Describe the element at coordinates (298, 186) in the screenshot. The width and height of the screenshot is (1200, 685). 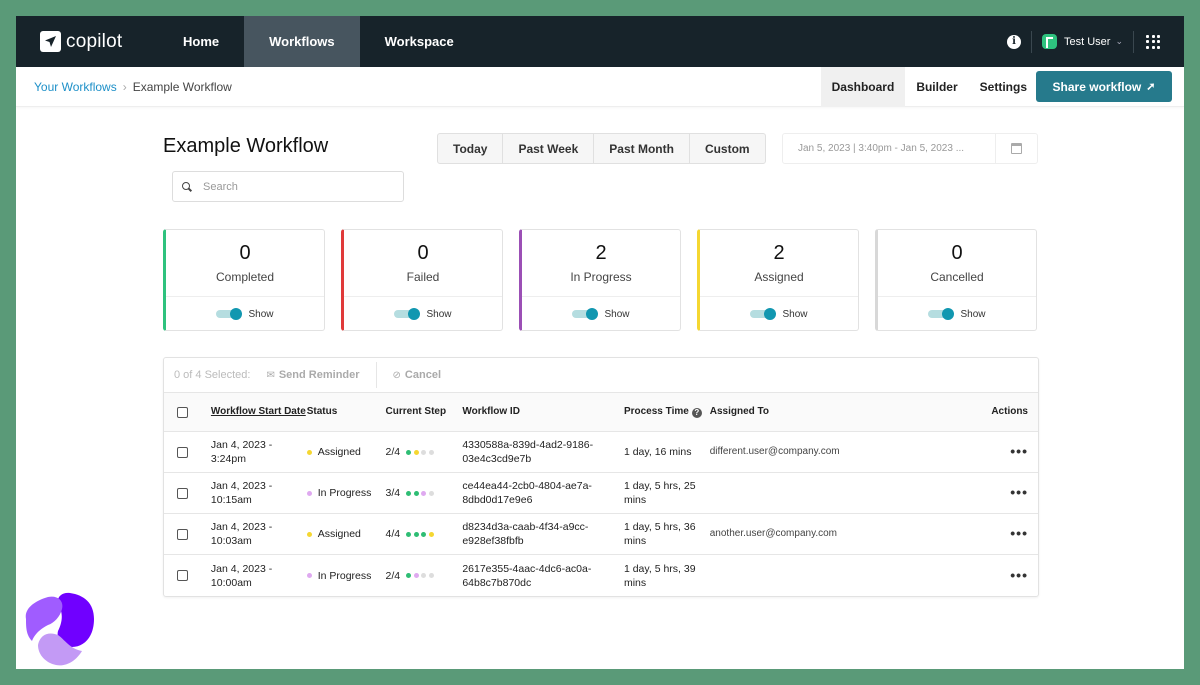
I see `search-input` at that location.